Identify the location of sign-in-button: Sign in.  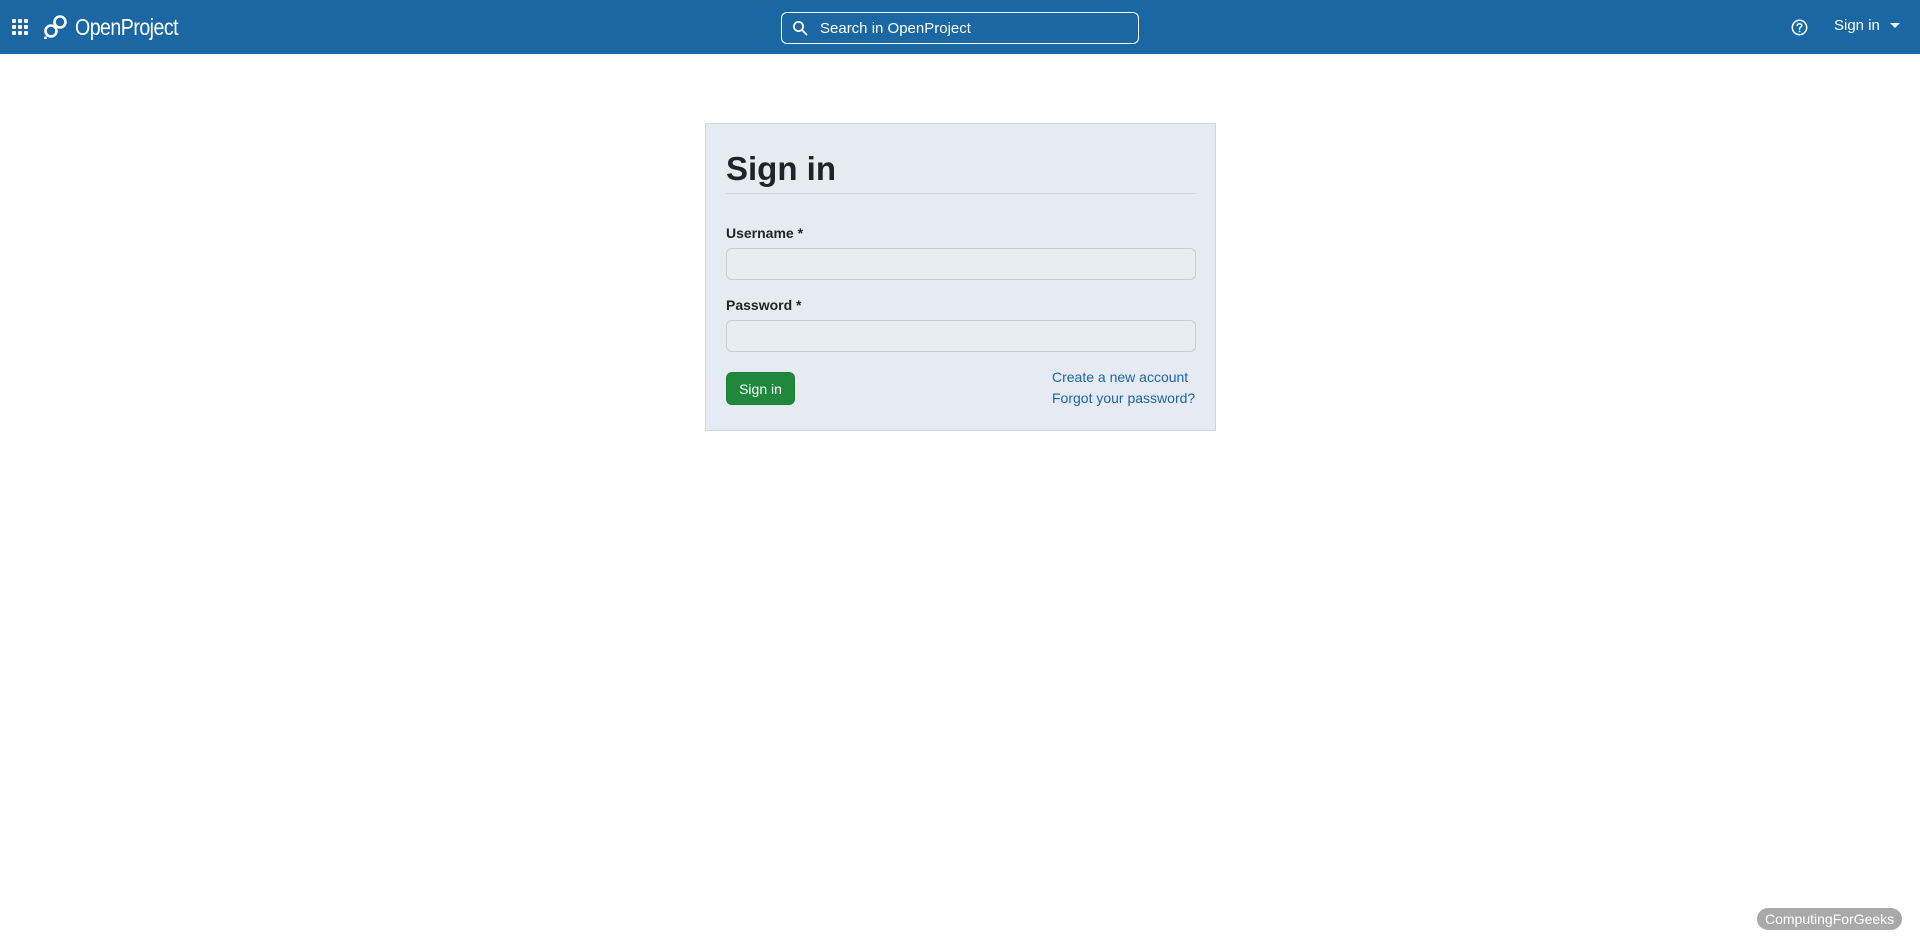
(760, 388).